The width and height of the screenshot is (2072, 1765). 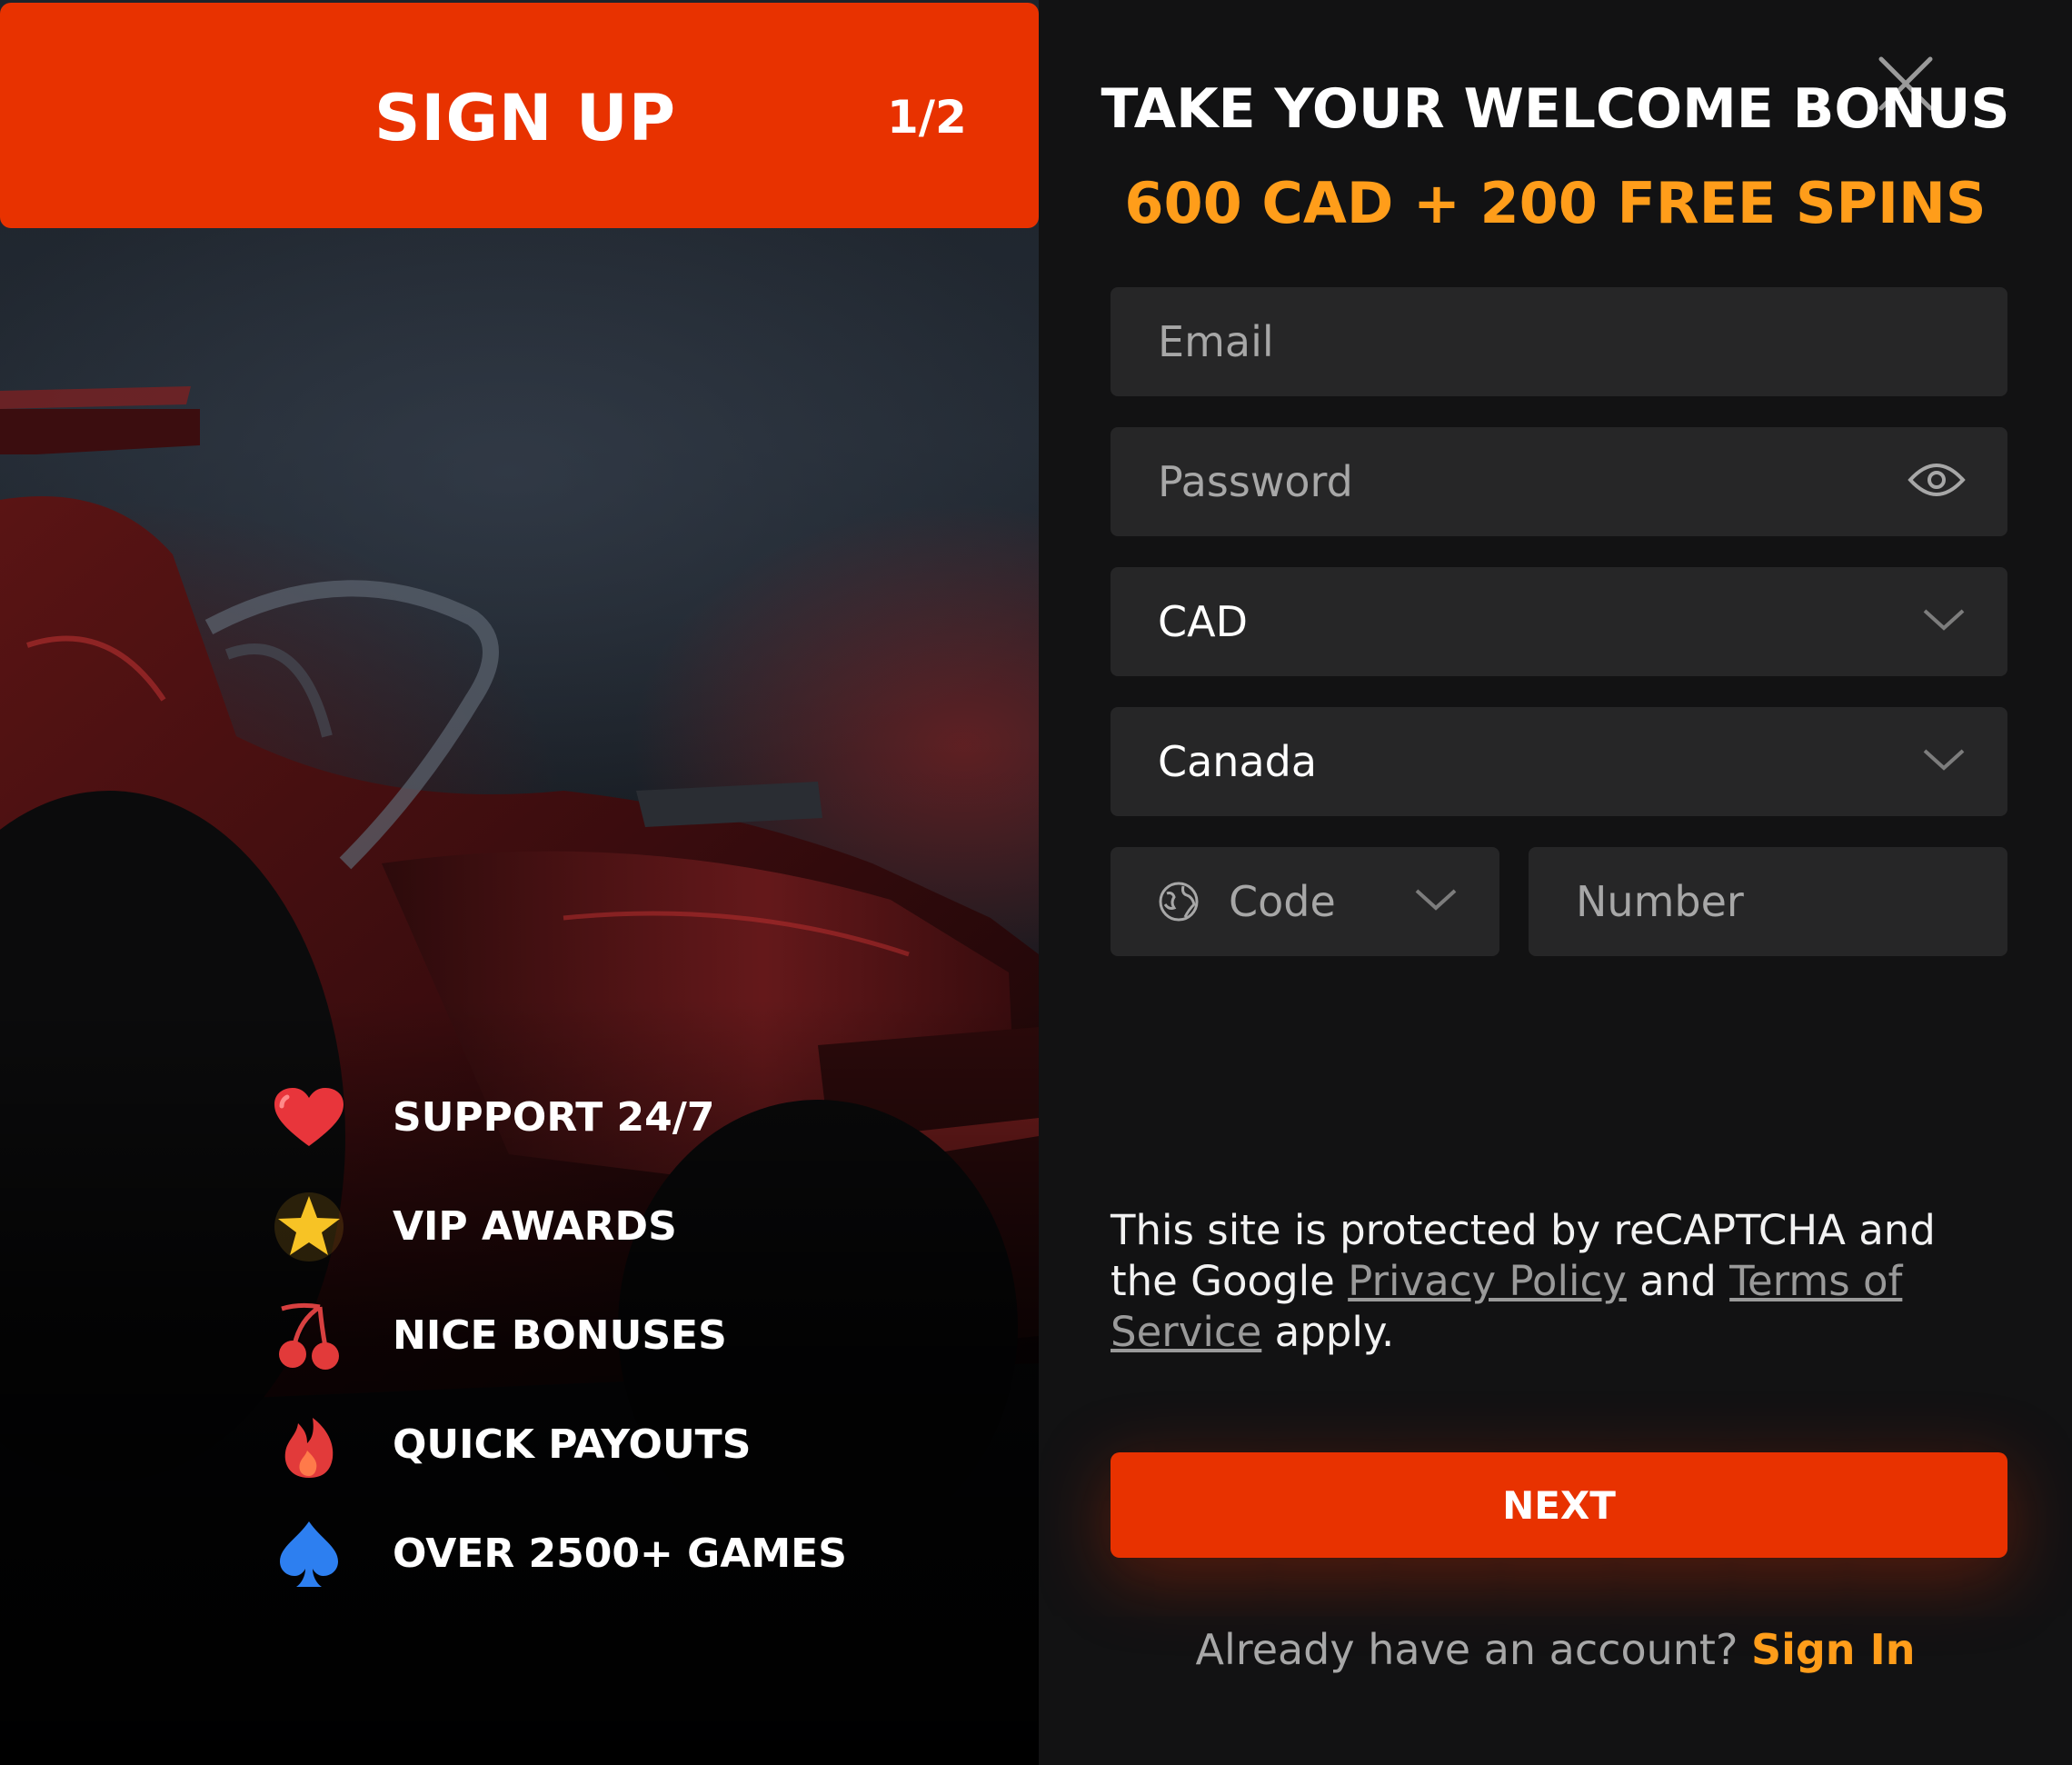 I want to click on phone-number-field: Number, so click(x=1768, y=901).